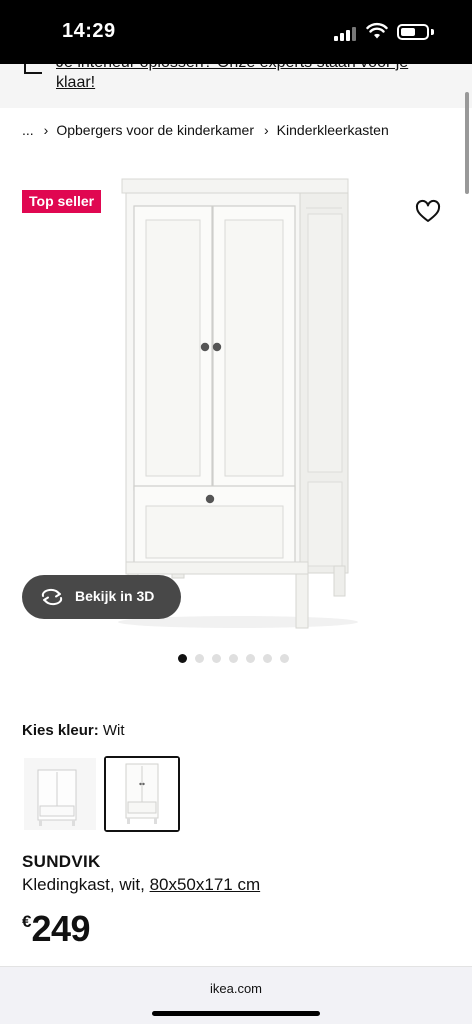 The width and height of the screenshot is (472, 1024). What do you see at coordinates (347, 33) in the screenshot?
I see `cellular-signal-icon` at bounding box center [347, 33].